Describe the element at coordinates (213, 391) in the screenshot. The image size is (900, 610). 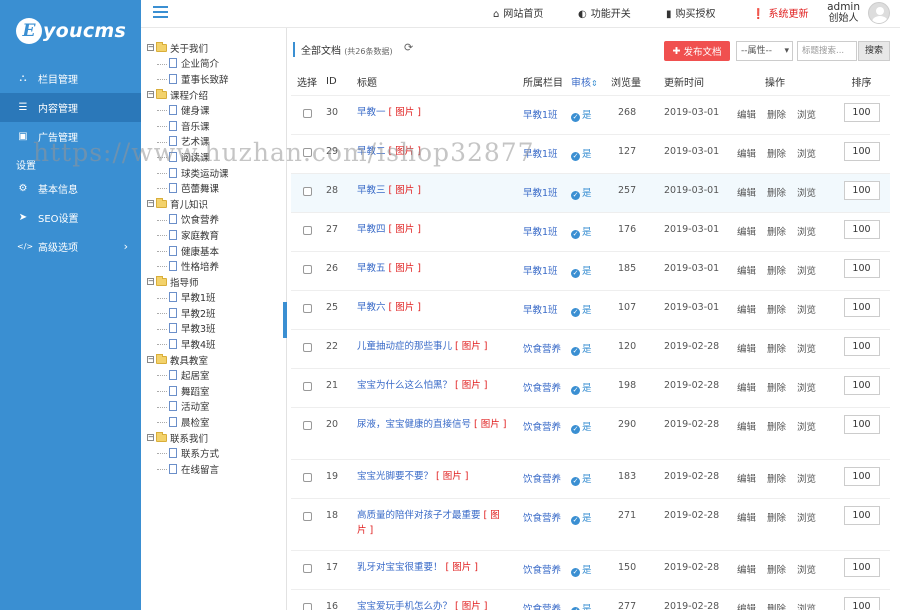
I see `tree-leaf: 舞蹈室` at that location.